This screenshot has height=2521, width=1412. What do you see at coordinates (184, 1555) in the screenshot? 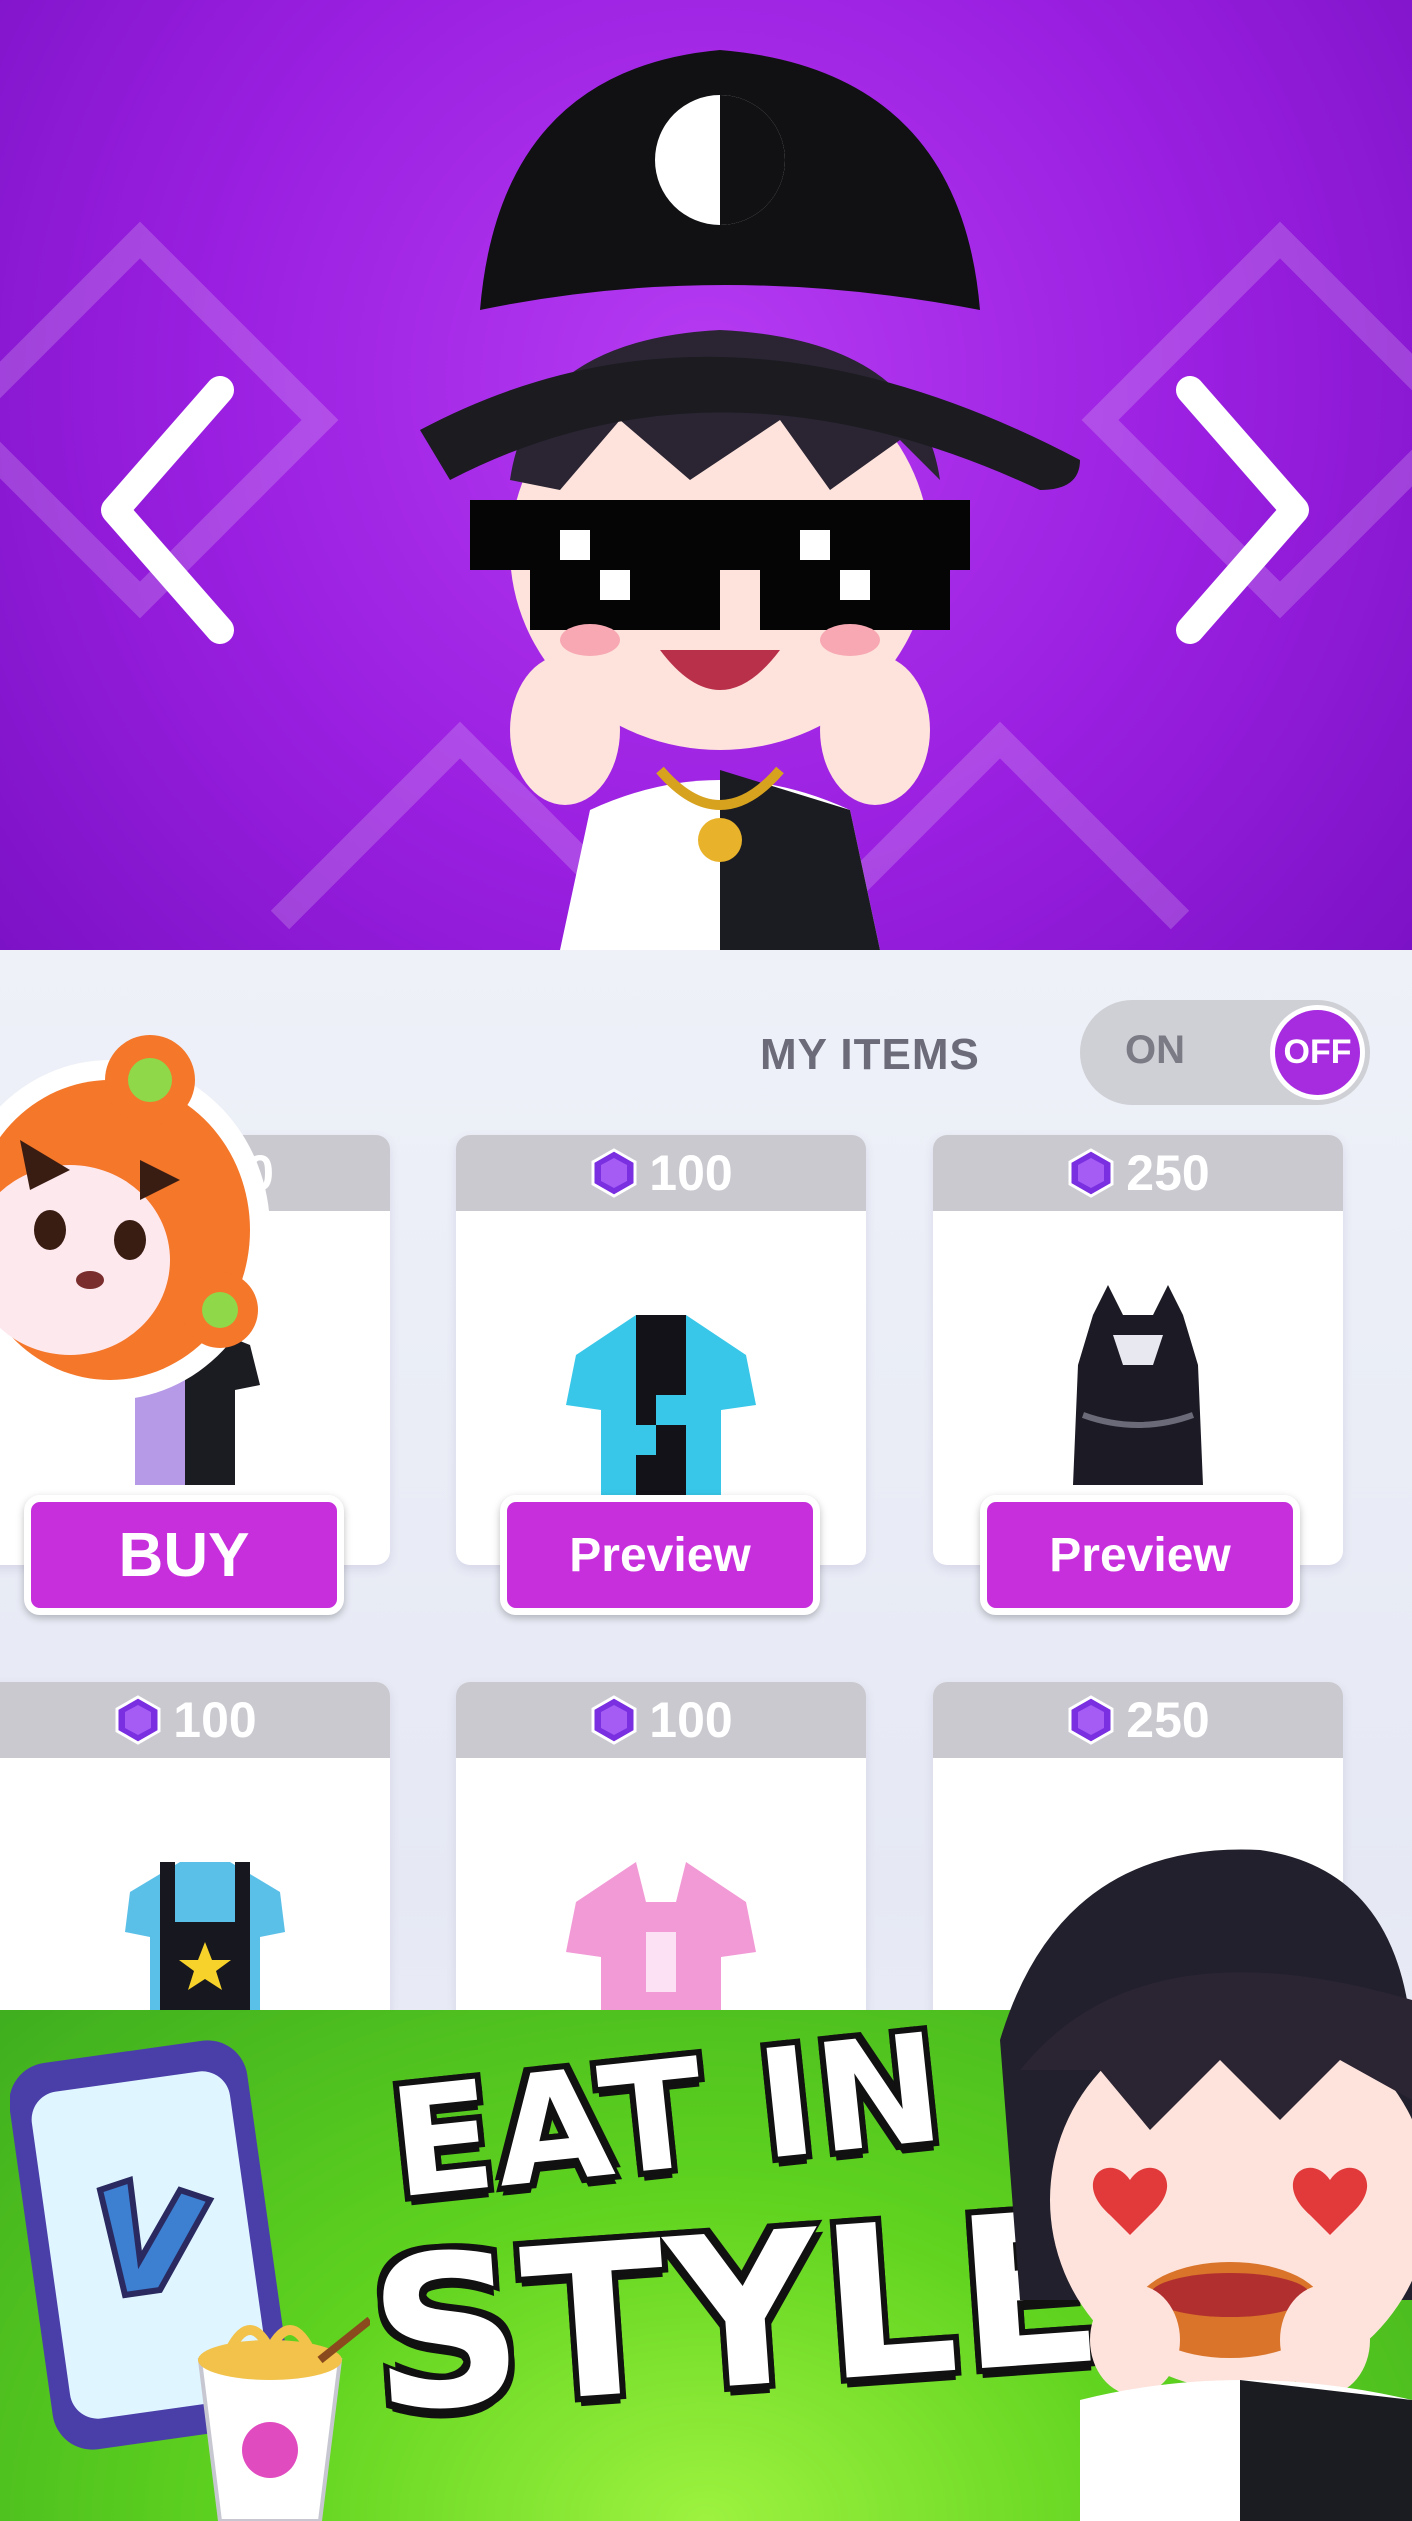
I see `buy-button: BUY` at bounding box center [184, 1555].